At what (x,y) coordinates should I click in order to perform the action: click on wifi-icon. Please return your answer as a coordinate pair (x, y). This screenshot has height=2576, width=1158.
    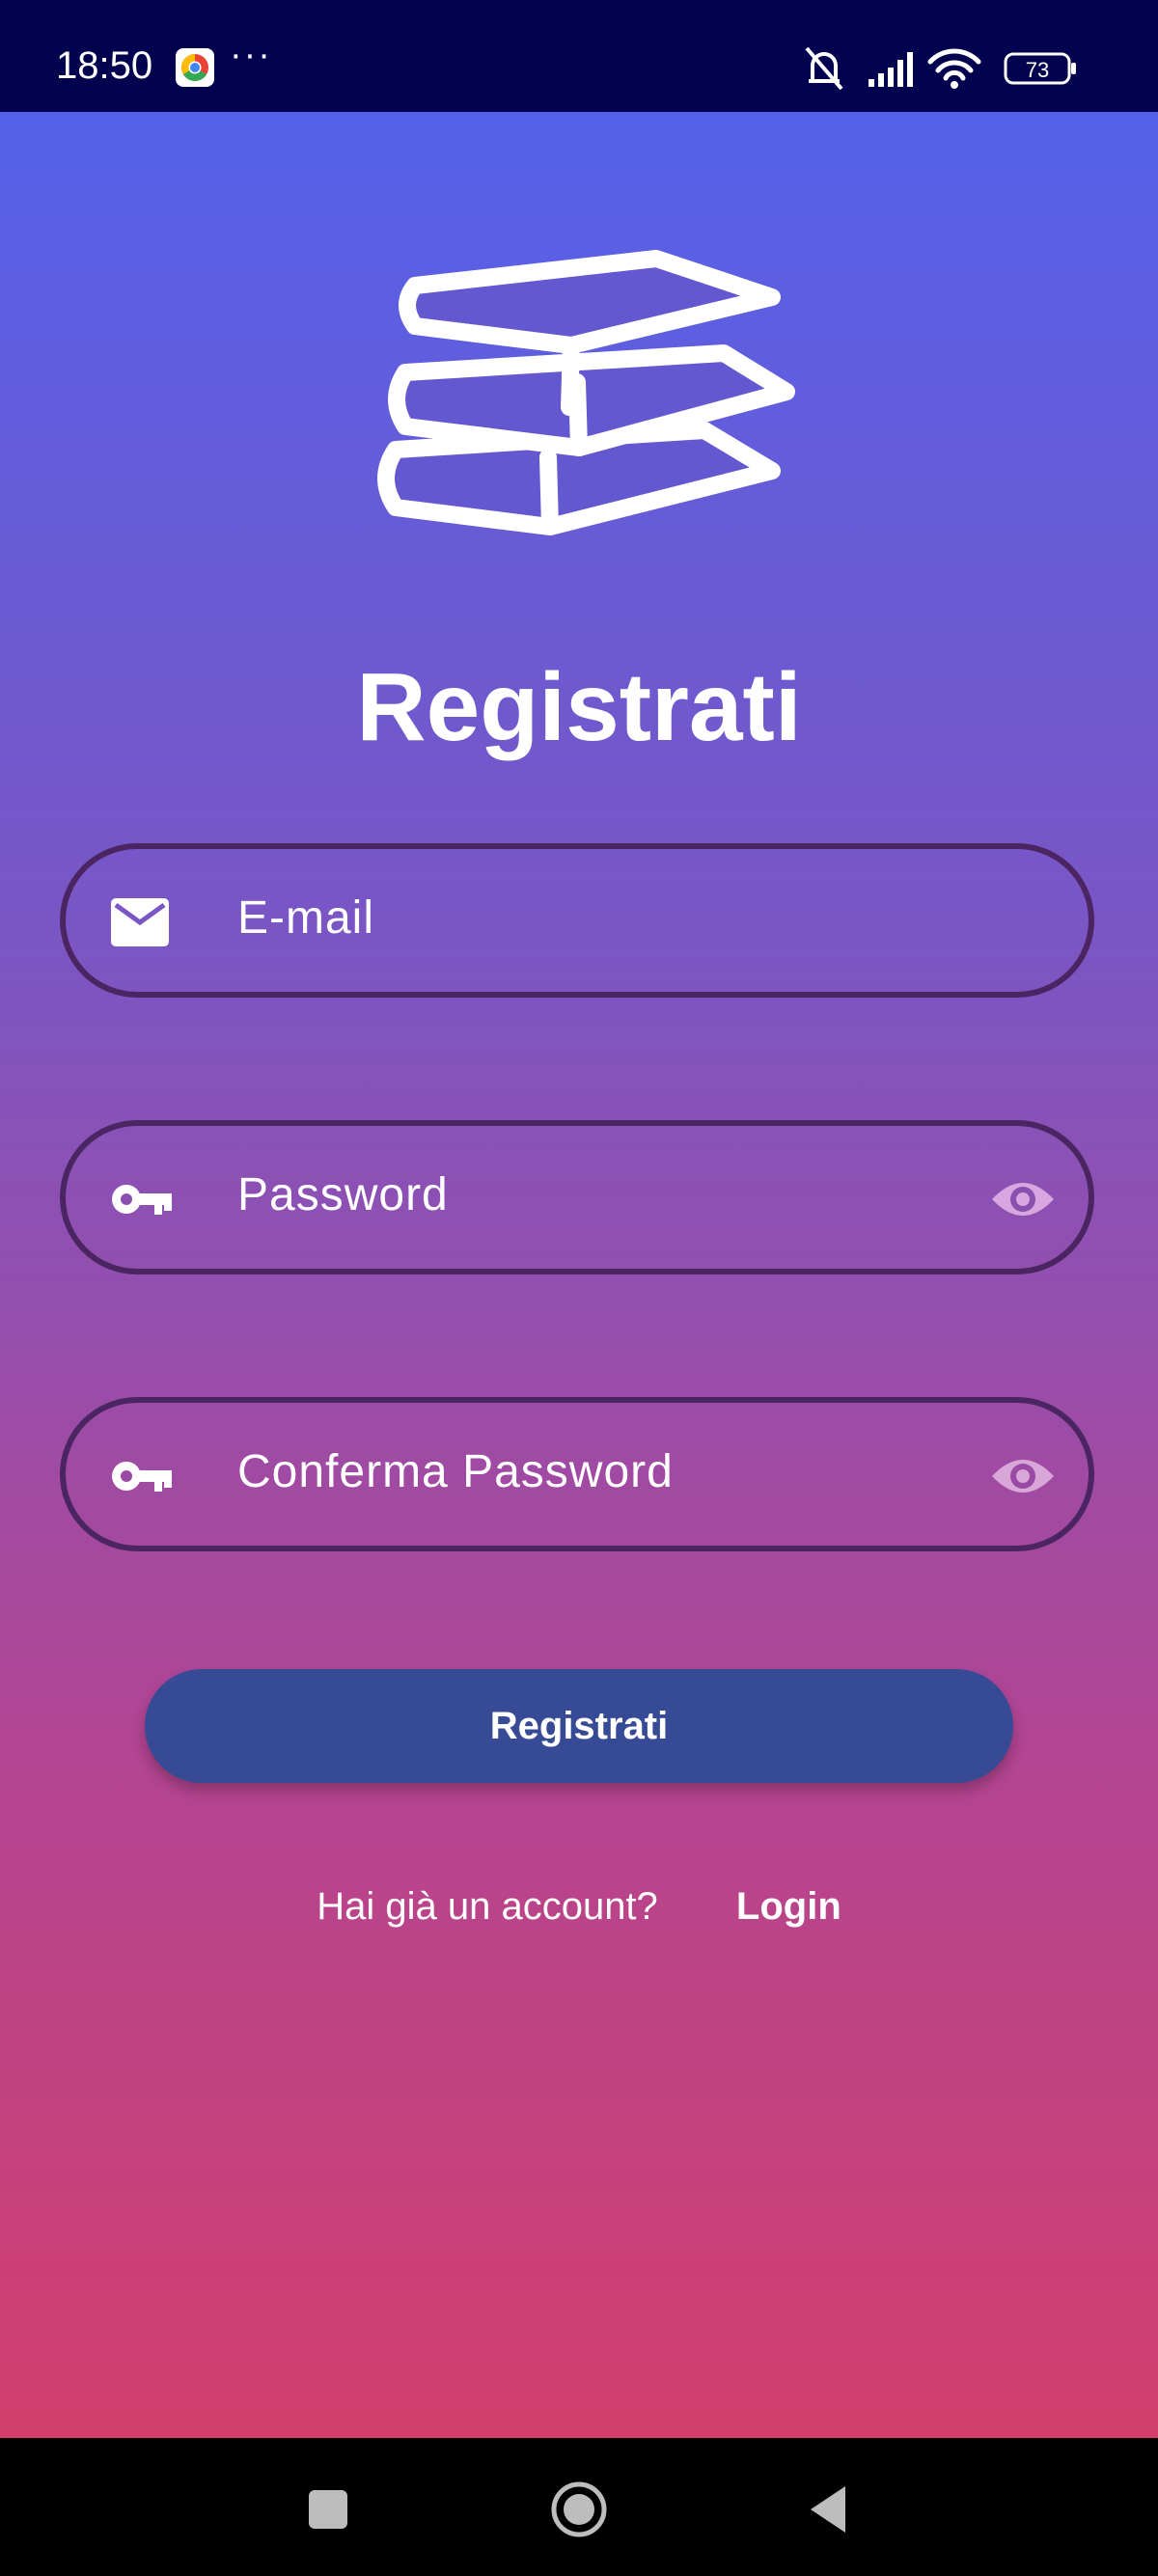
    Looking at the image, I should click on (954, 64).